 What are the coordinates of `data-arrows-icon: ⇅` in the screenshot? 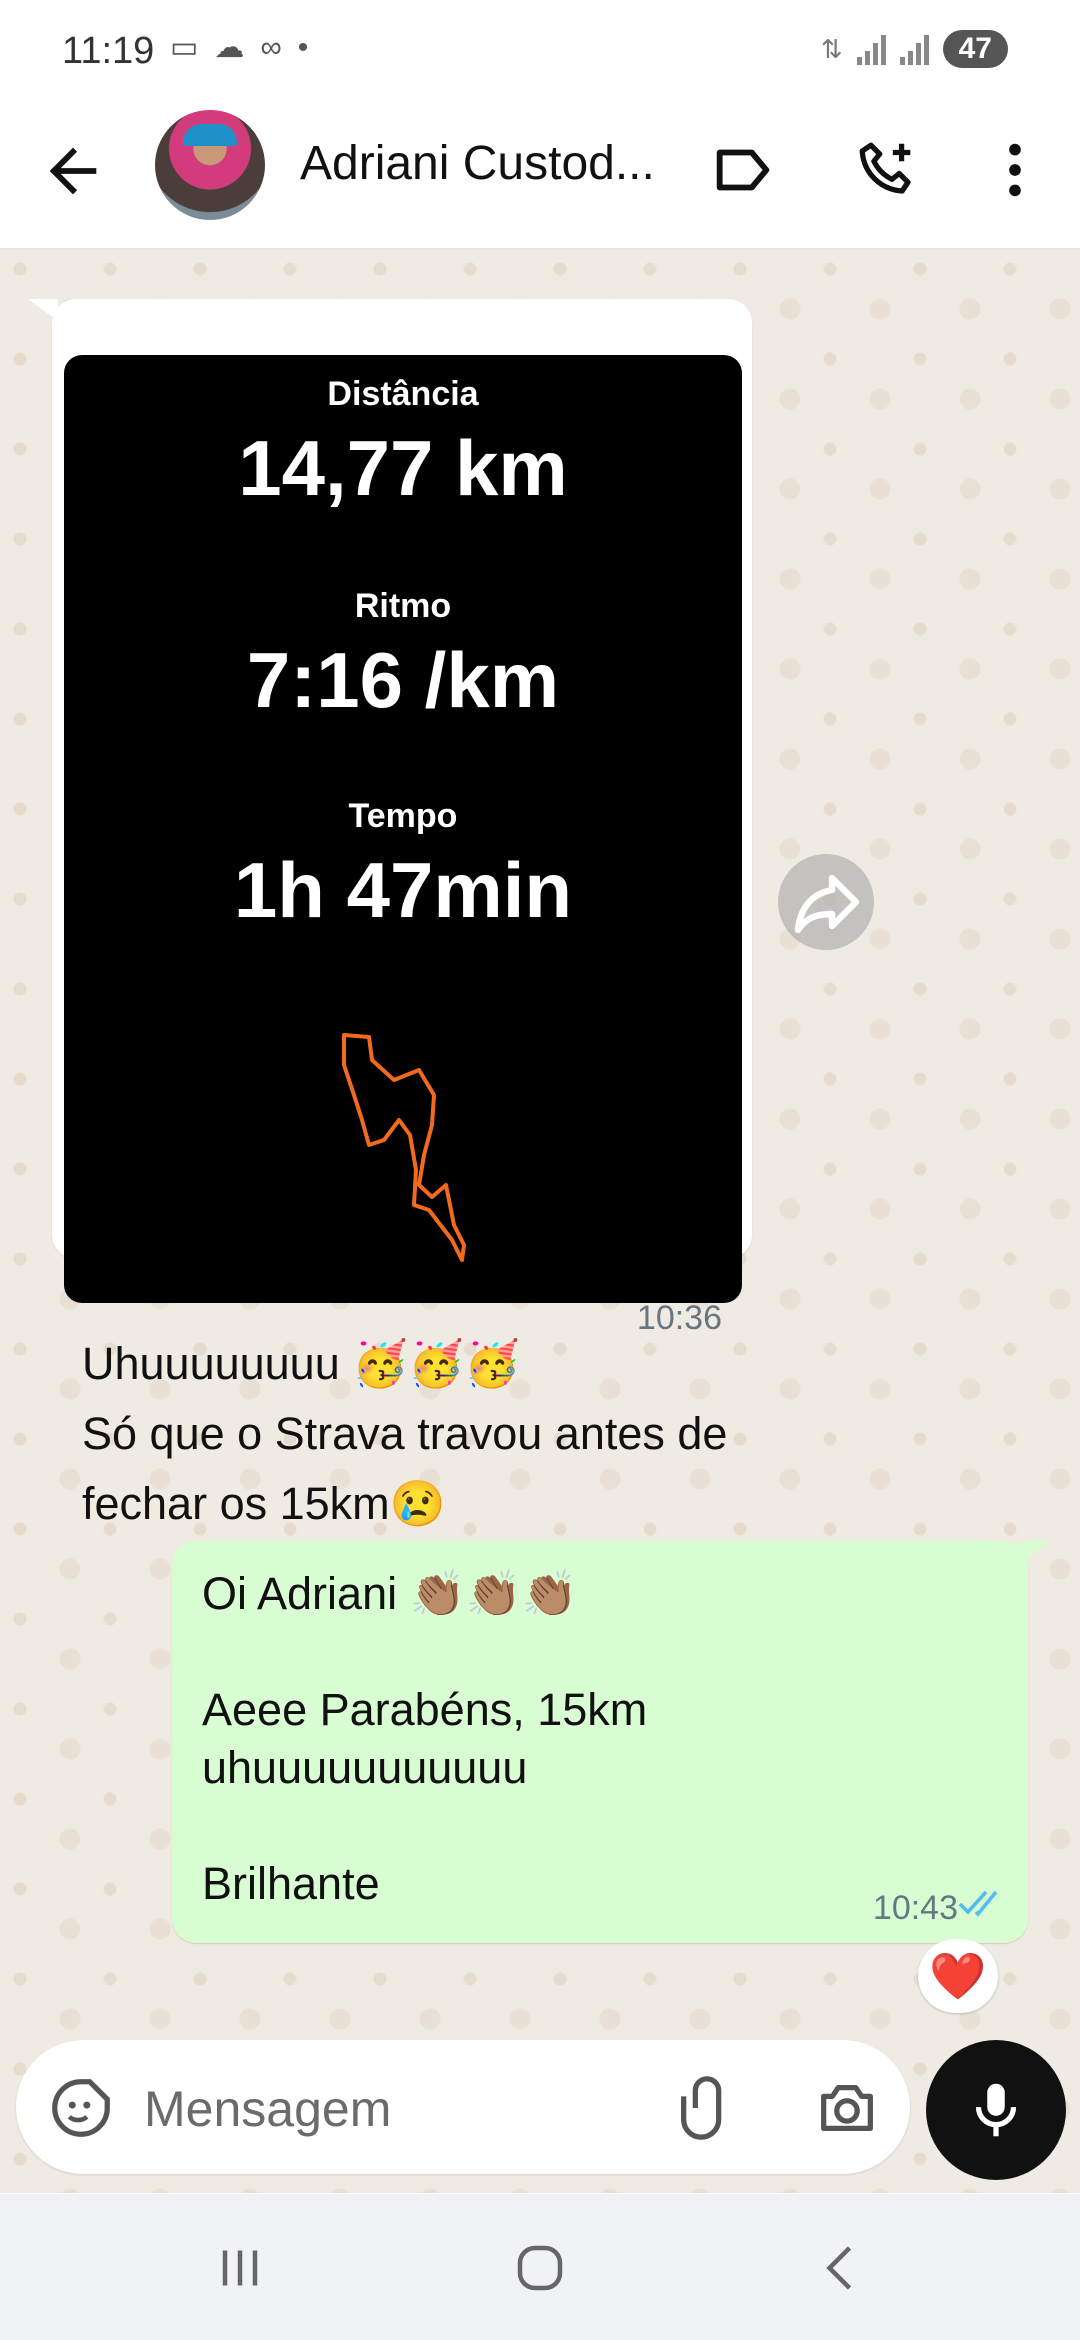 It's located at (831, 48).